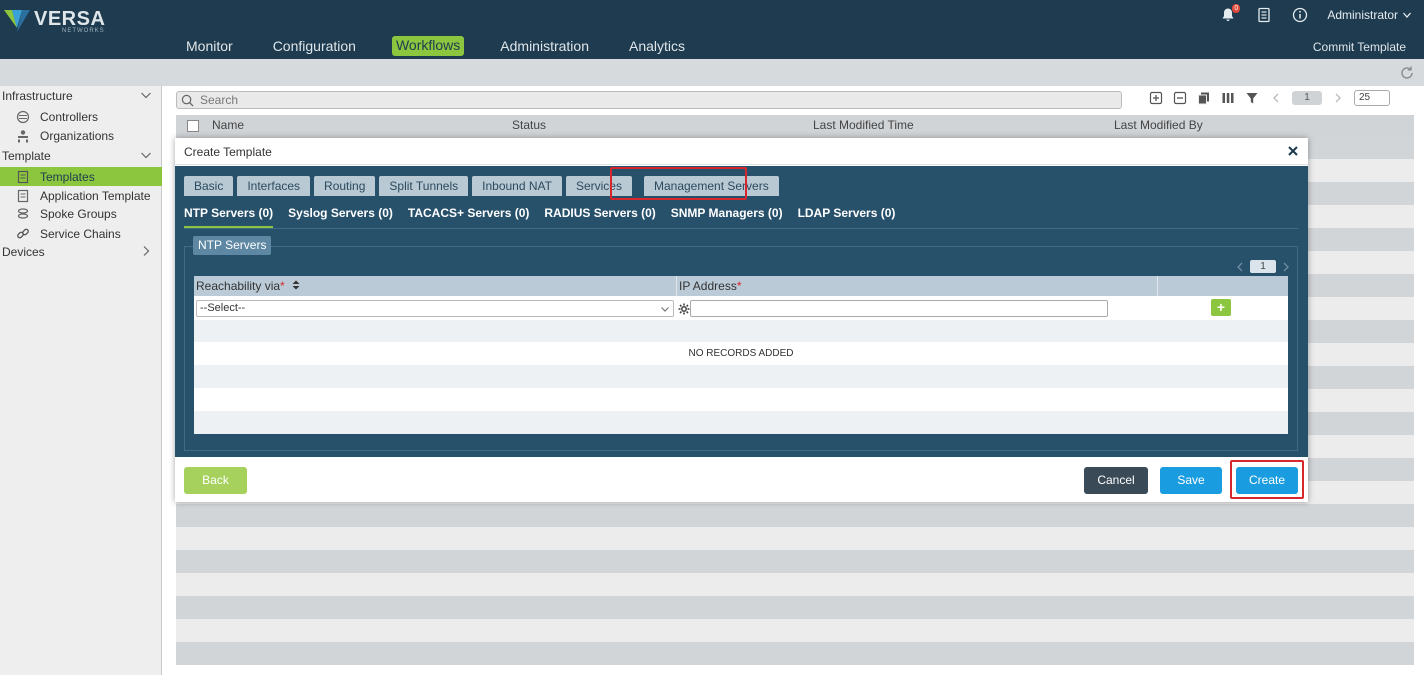  I want to click on grid-header: Reachability via* IP Address*, so click(741, 286).